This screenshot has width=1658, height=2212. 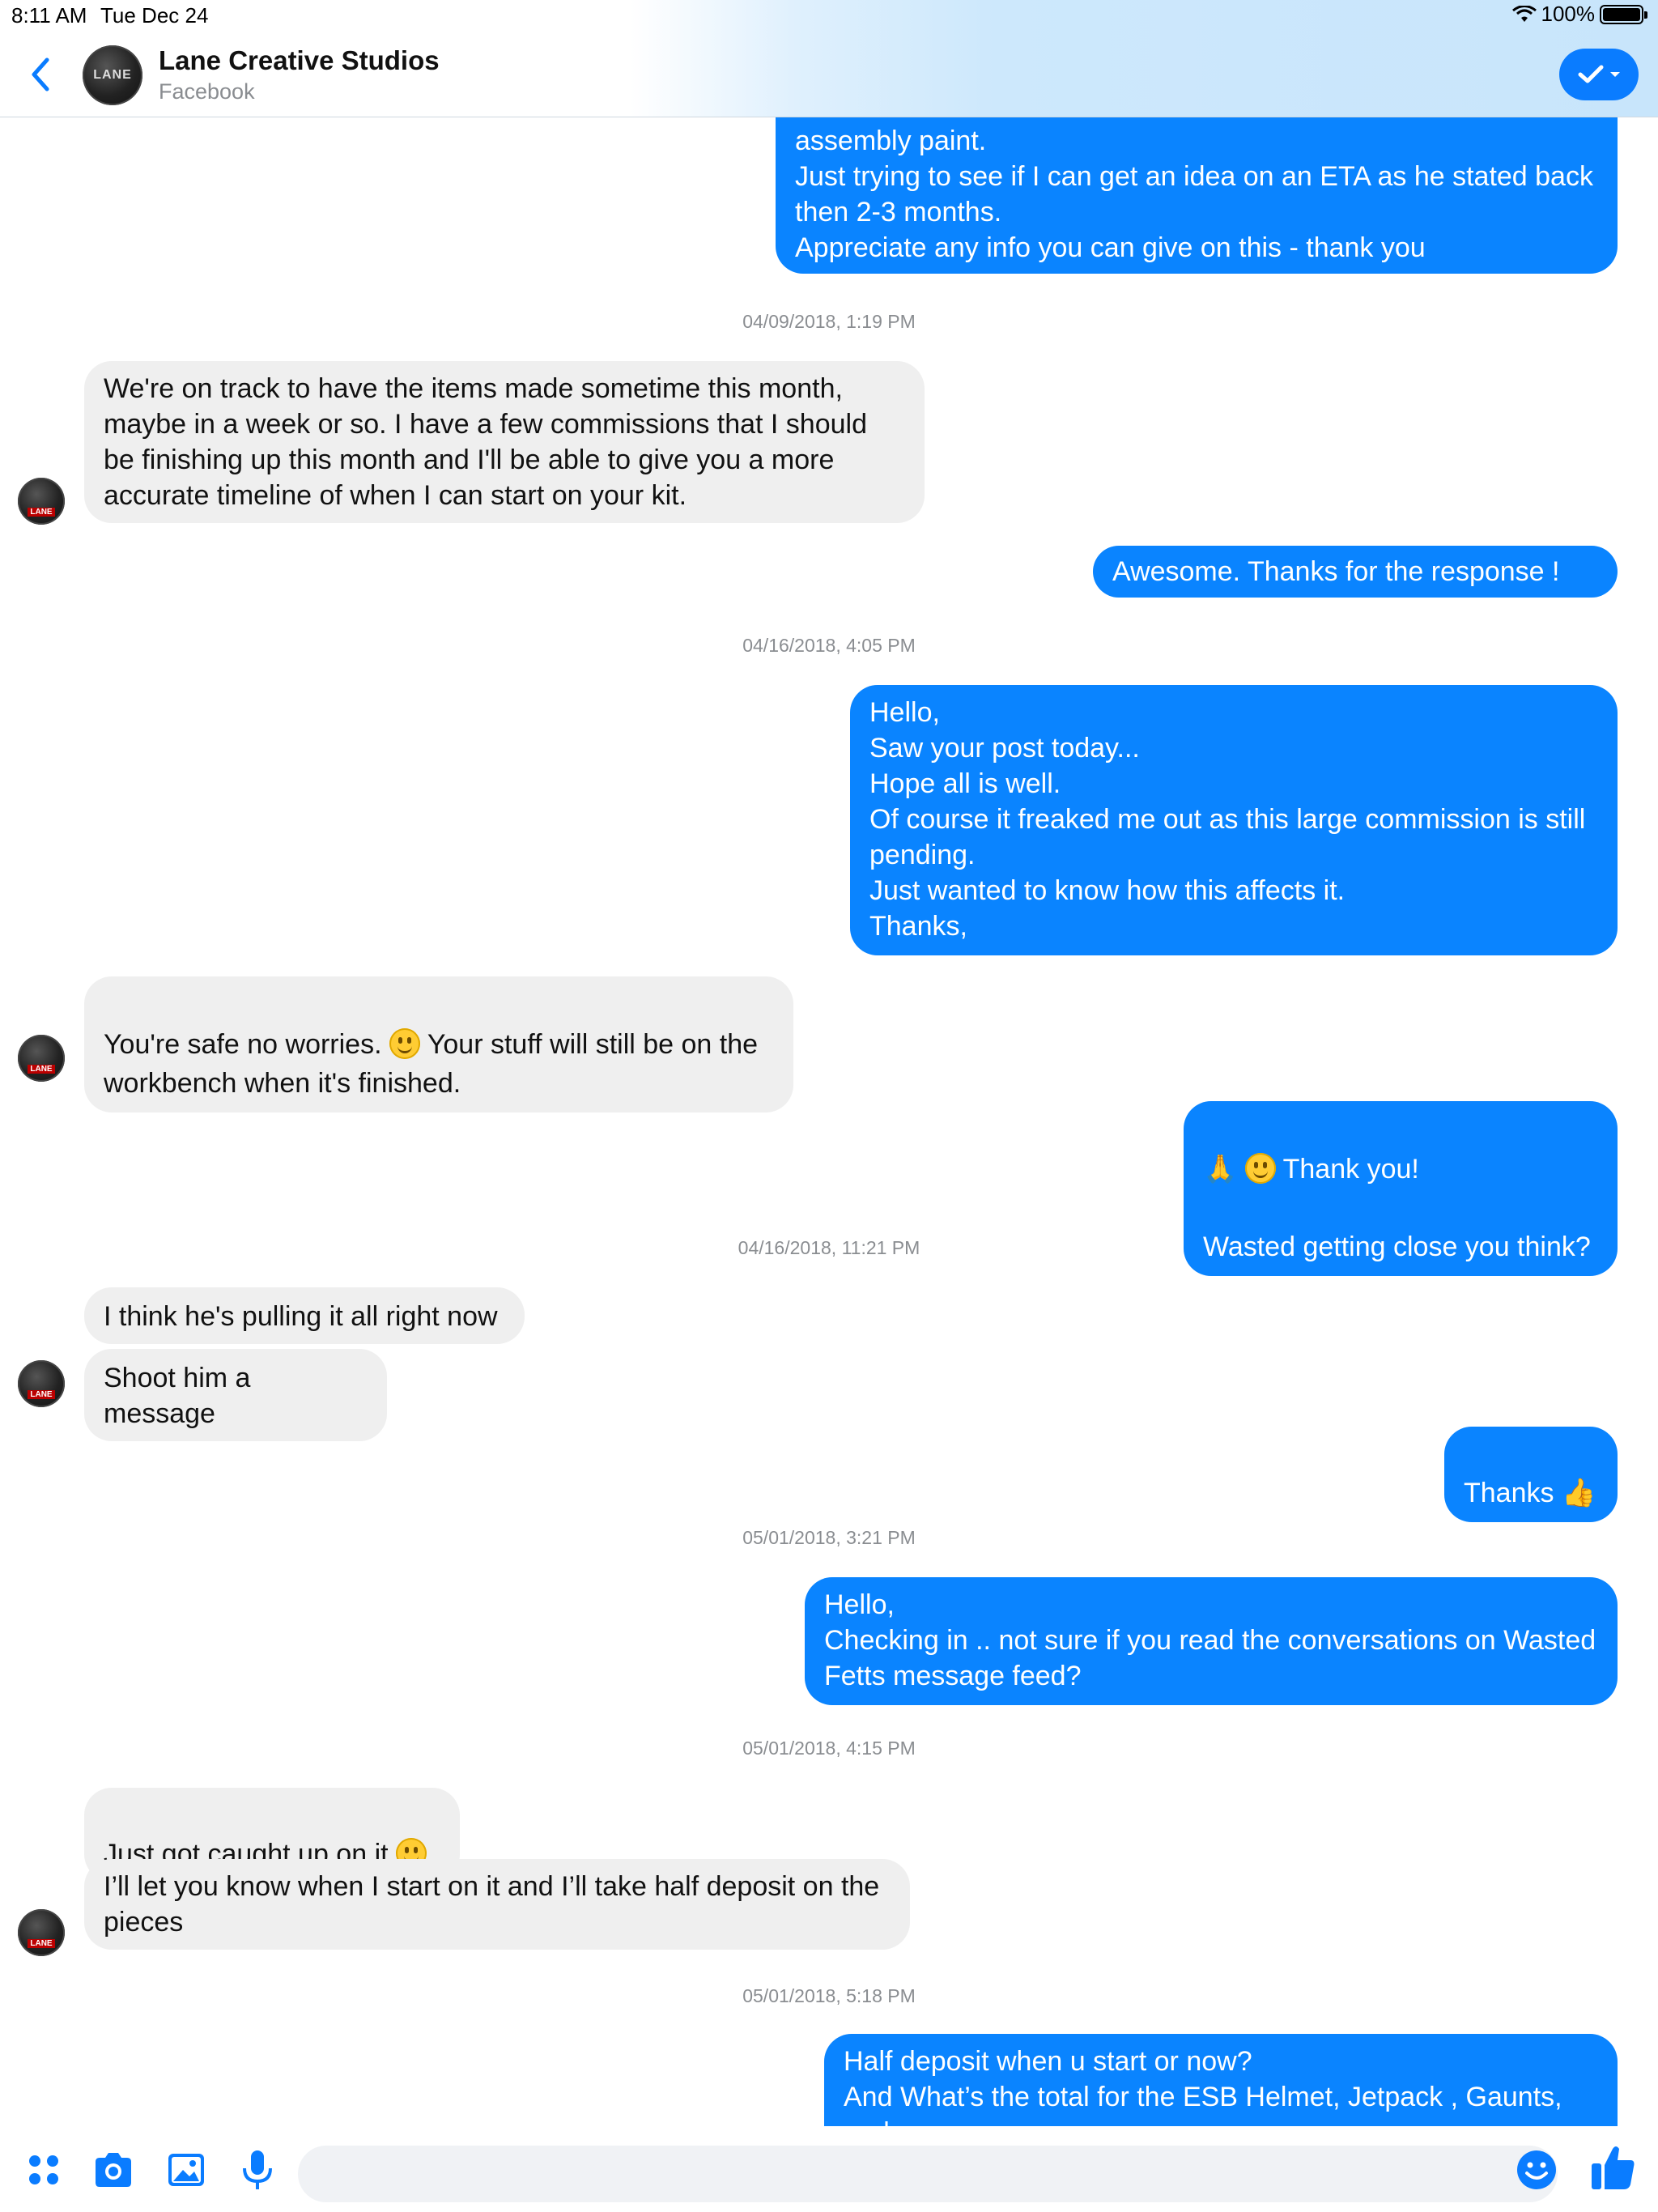 I want to click on message-composer, so click(x=829, y=2169).